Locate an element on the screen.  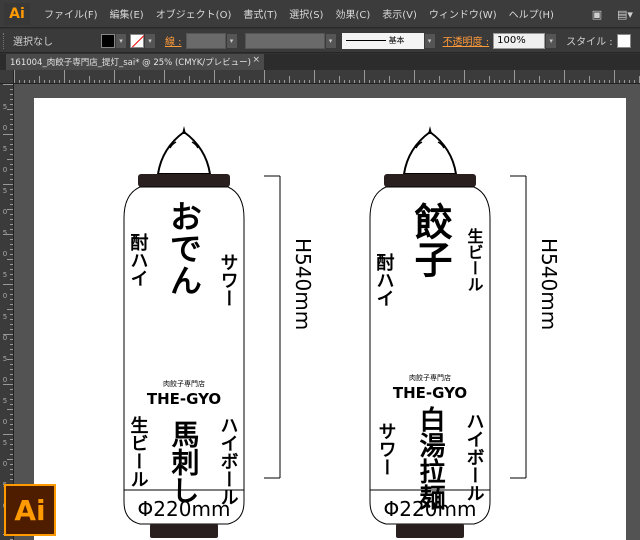
menu-item-1: 編集(E) is located at coordinates (127, 13).